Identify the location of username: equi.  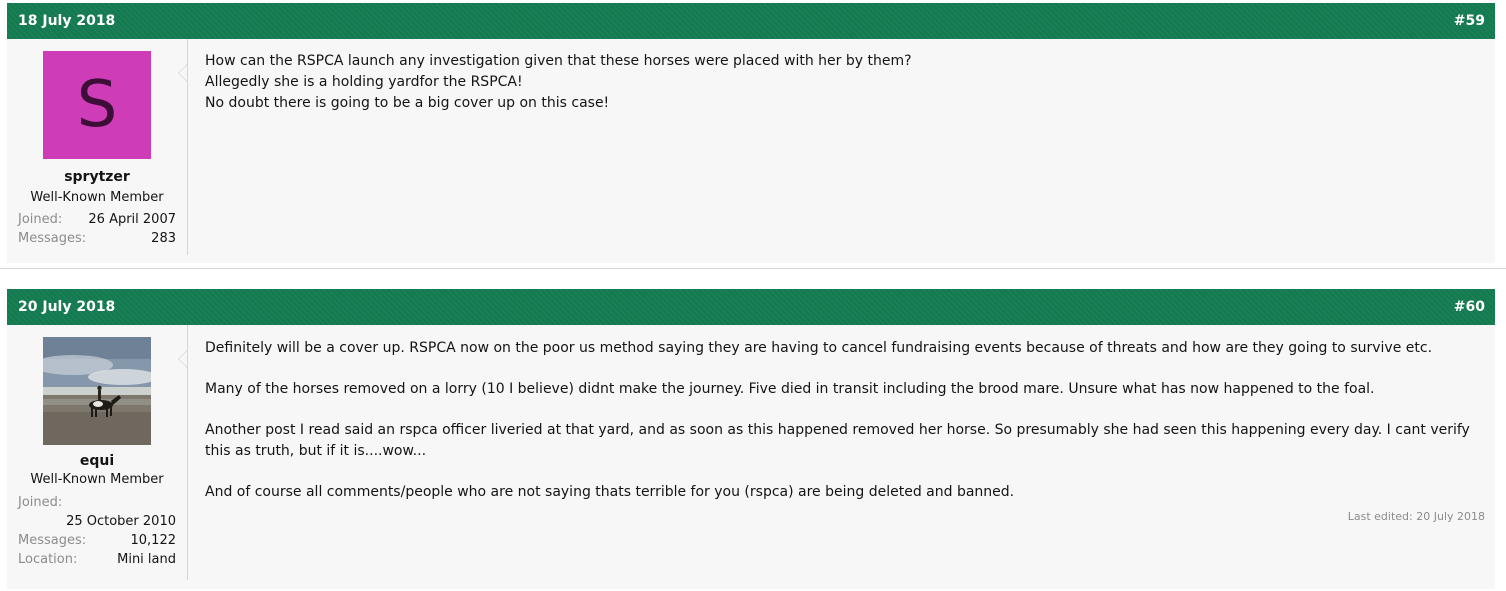
(97, 461).